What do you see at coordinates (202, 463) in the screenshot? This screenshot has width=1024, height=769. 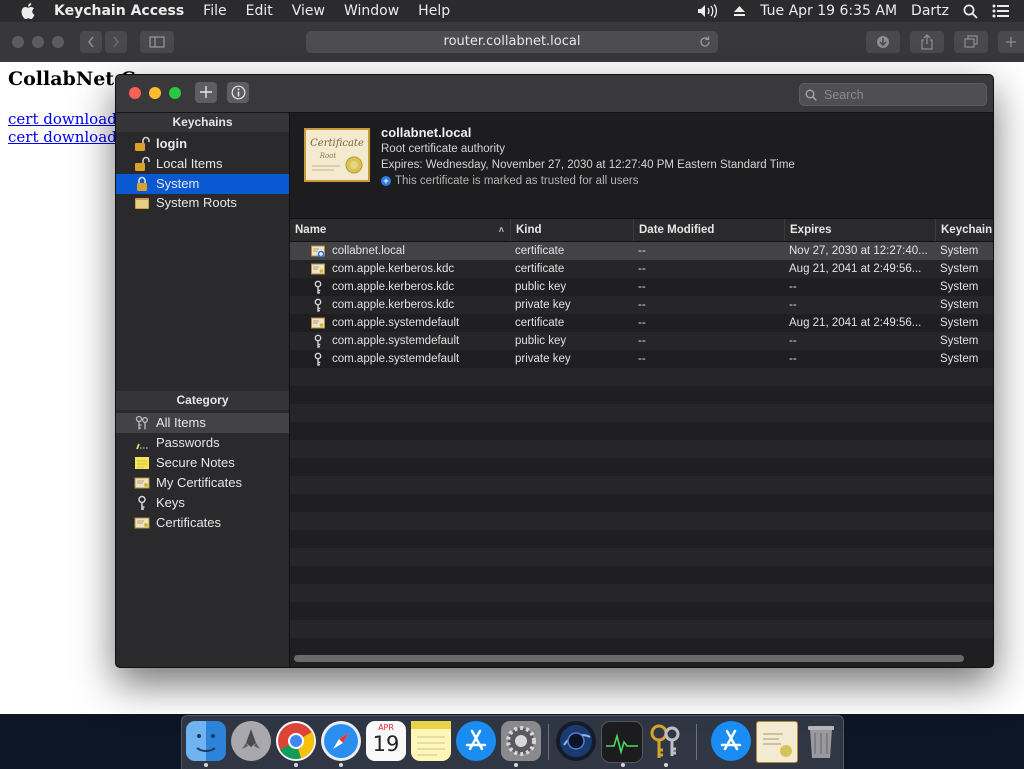 I see `category-secure-notes: Secure Notes` at bounding box center [202, 463].